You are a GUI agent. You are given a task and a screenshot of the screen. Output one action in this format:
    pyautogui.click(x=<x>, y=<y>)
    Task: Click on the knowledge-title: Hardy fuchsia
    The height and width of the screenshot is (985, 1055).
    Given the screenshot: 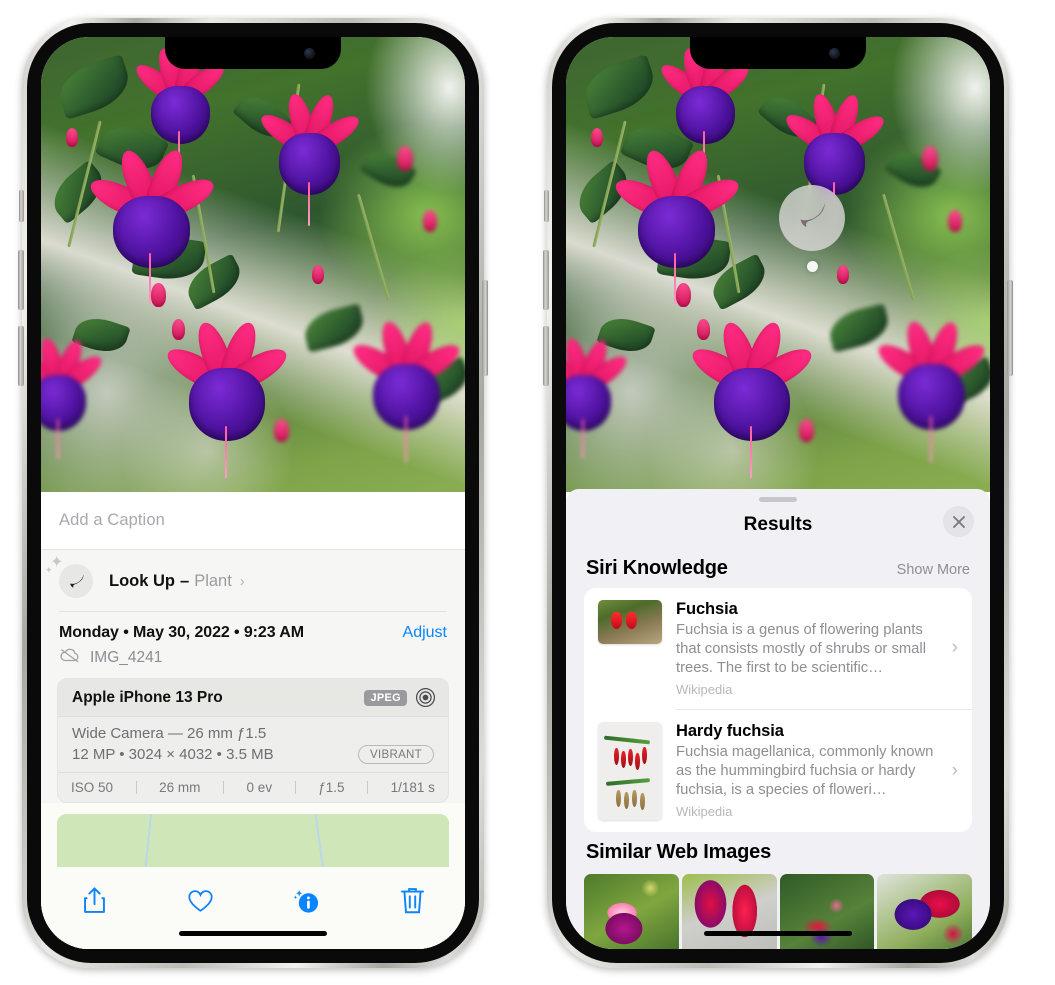 What is the action you would take?
    pyautogui.click(x=730, y=730)
    